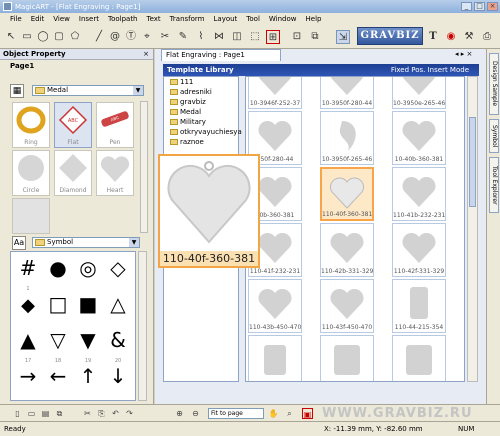  I want to click on redo-icon: ↷, so click(129, 413).